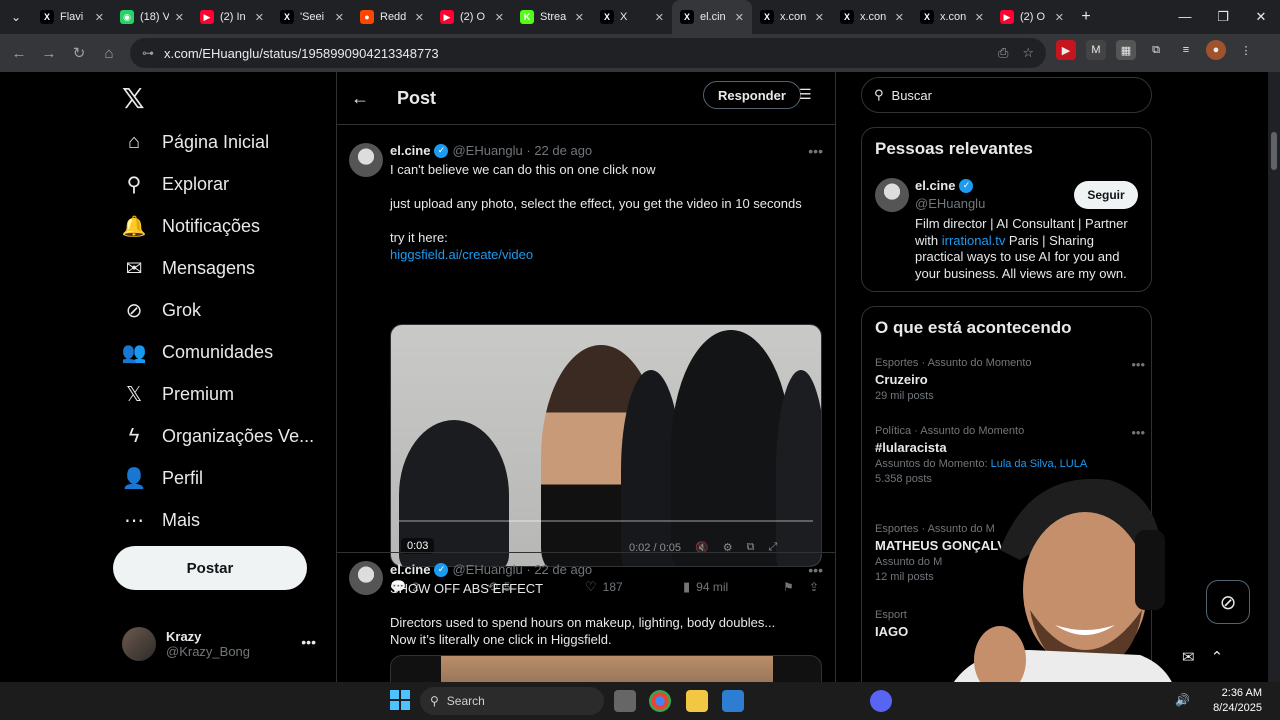 Image resolution: width=1280 pixels, height=720 pixels. I want to click on search-input: ⚲ Buscar, so click(1006, 95).